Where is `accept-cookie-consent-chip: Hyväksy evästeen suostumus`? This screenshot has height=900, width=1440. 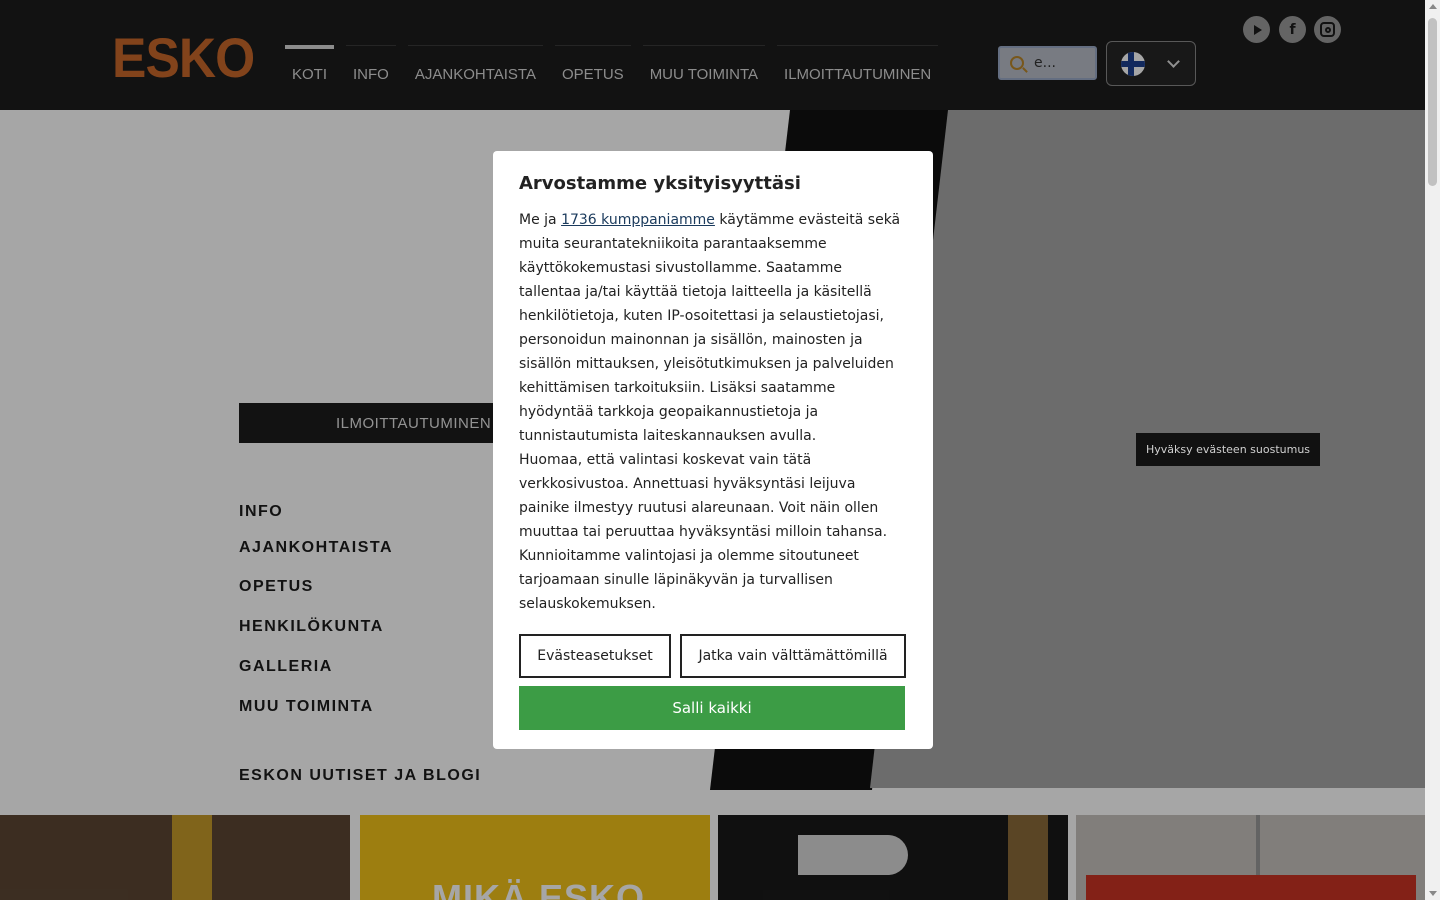 accept-cookie-consent-chip: Hyväksy evästeen suostumus is located at coordinates (1228, 449).